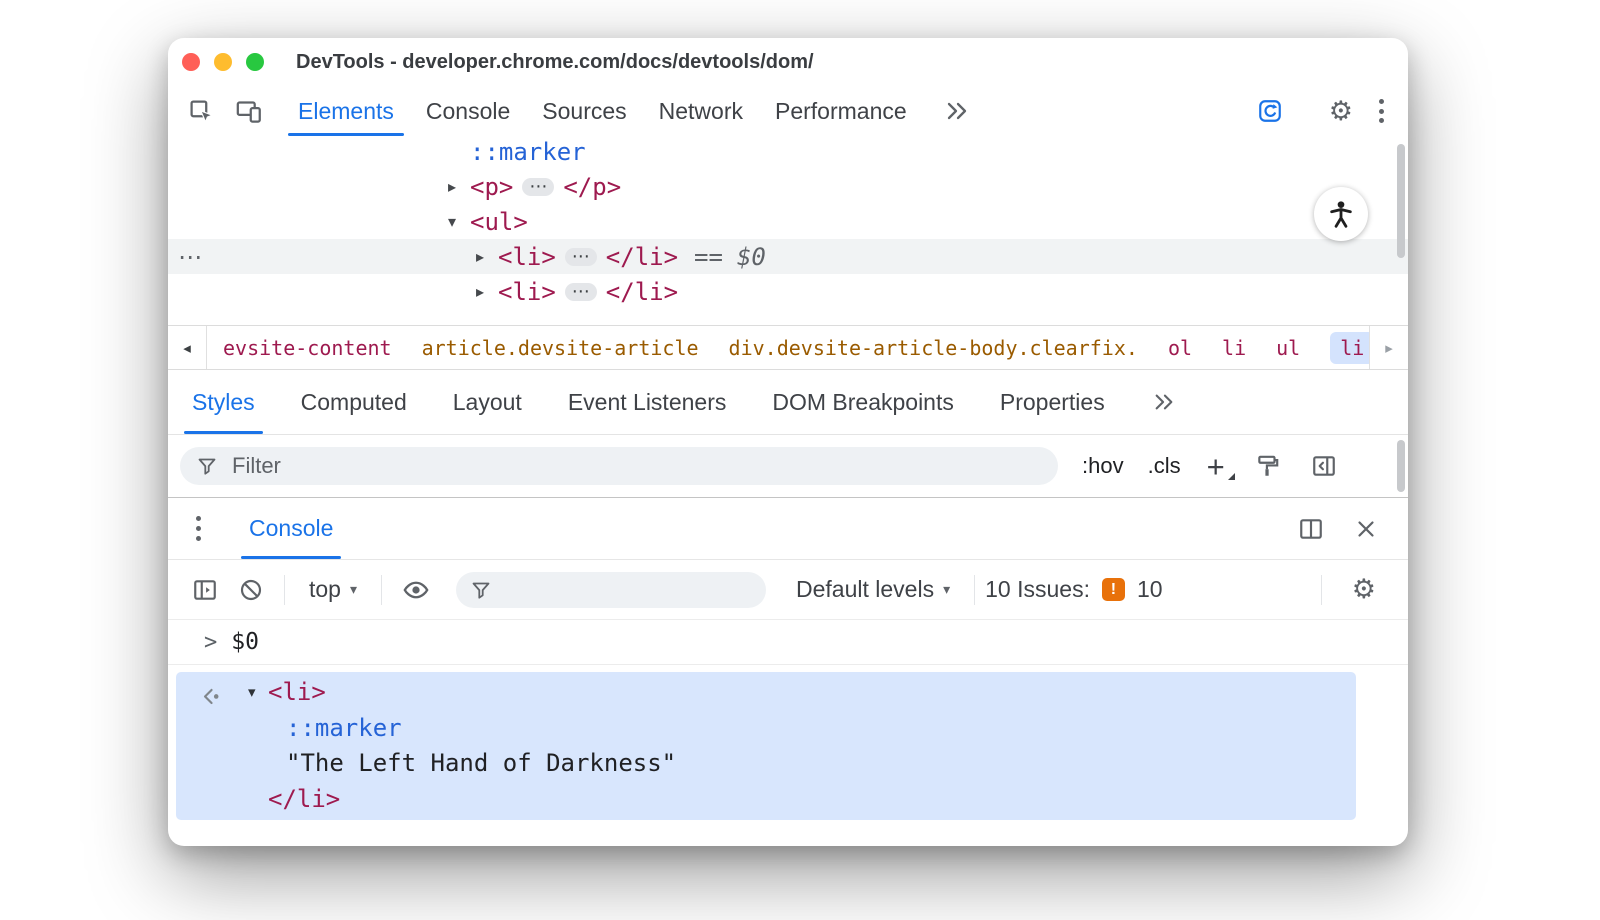  I want to click on breadcrumb-item: ul, so click(1288, 348).